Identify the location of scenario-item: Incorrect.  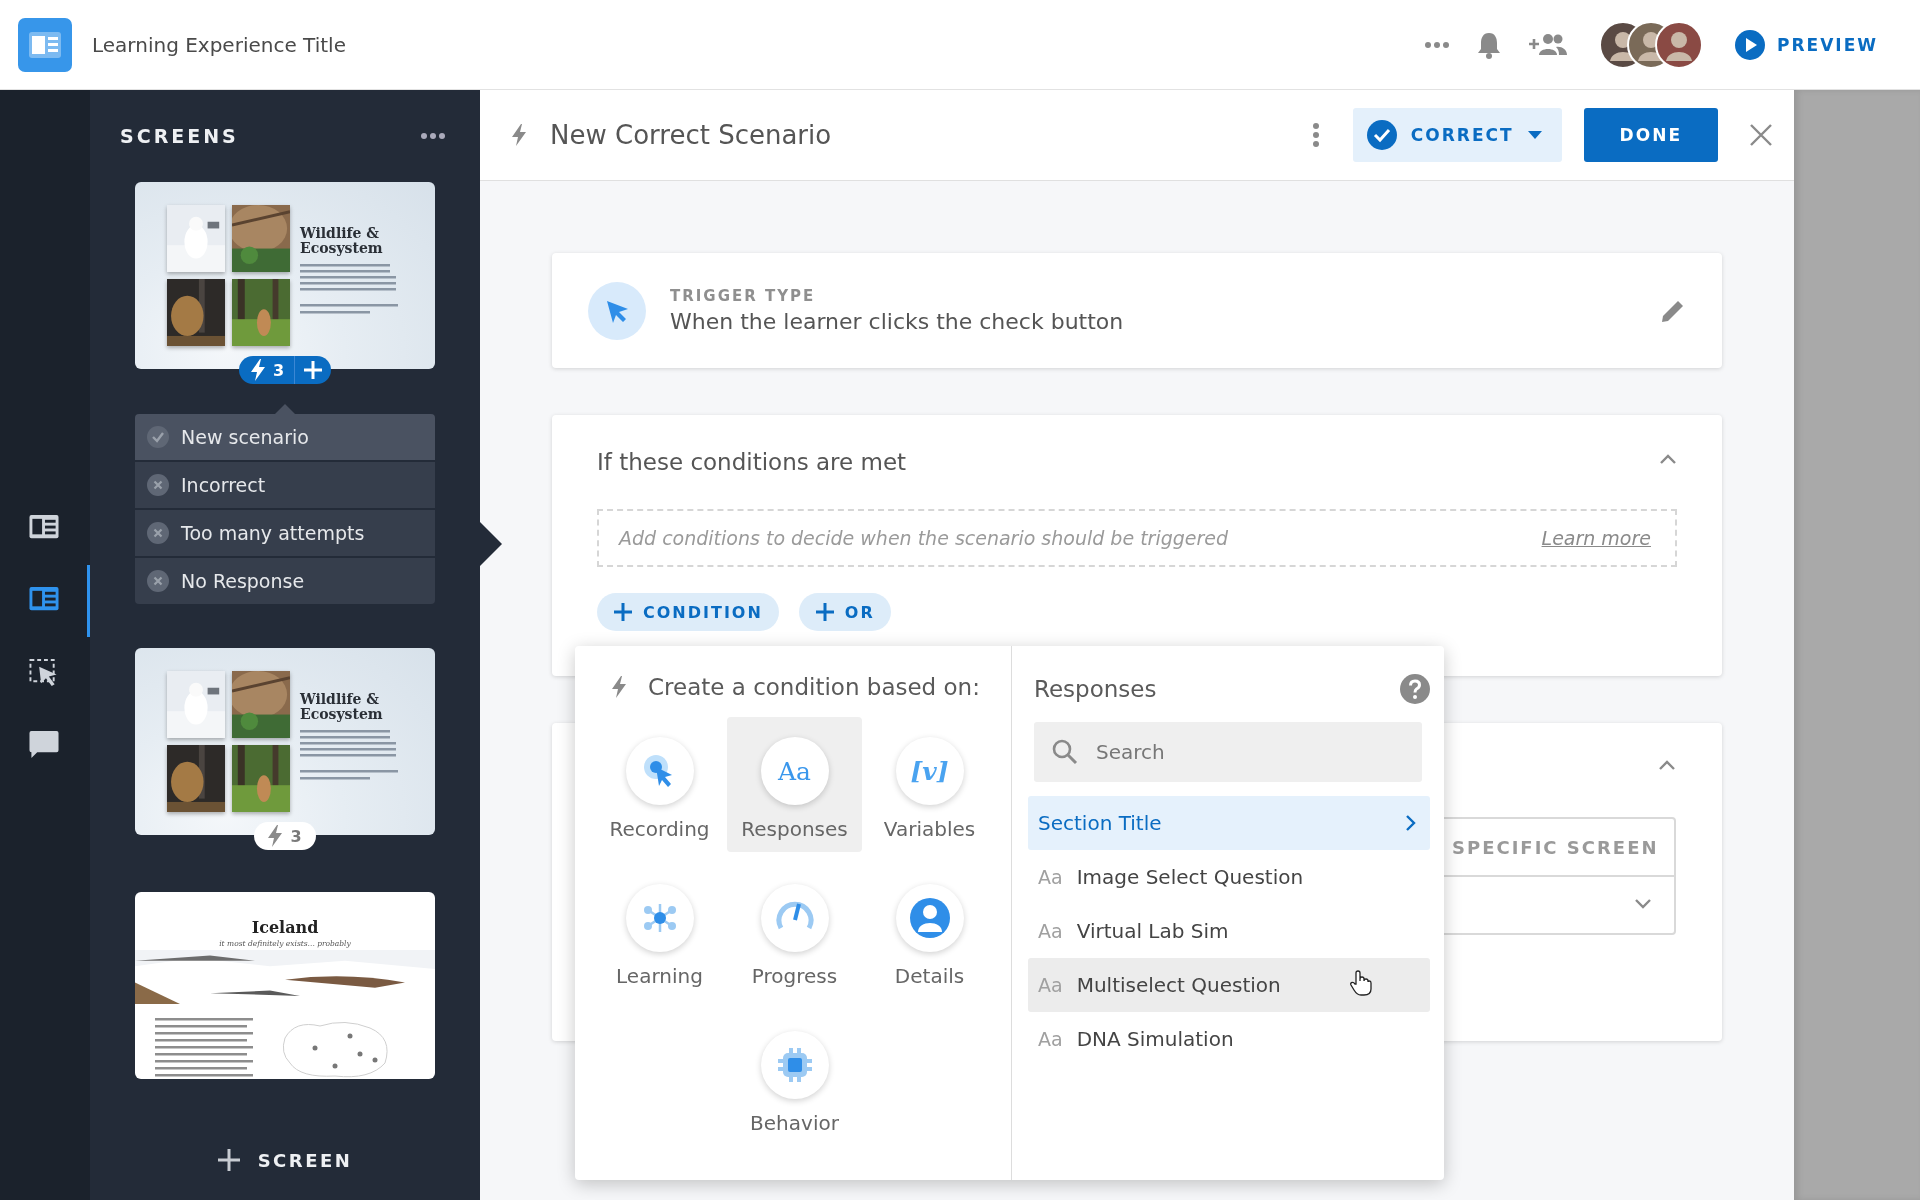
(285, 485).